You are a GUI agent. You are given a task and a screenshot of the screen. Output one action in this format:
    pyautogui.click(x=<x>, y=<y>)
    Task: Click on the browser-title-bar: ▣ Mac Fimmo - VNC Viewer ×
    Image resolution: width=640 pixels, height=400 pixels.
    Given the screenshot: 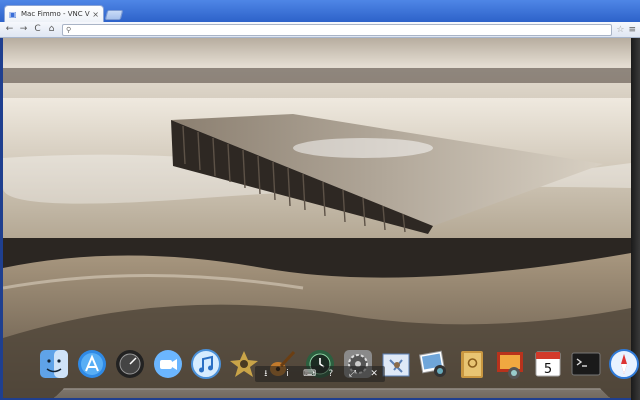 What is the action you would take?
    pyautogui.click(x=320, y=11)
    